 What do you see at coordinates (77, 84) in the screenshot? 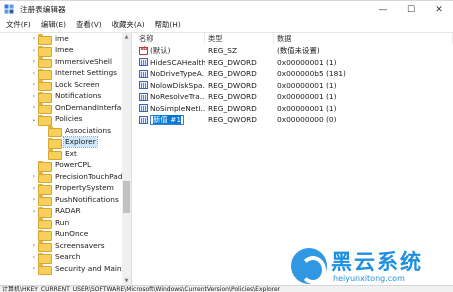
I see `tree-item-label: Lock Screen` at bounding box center [77, 84].